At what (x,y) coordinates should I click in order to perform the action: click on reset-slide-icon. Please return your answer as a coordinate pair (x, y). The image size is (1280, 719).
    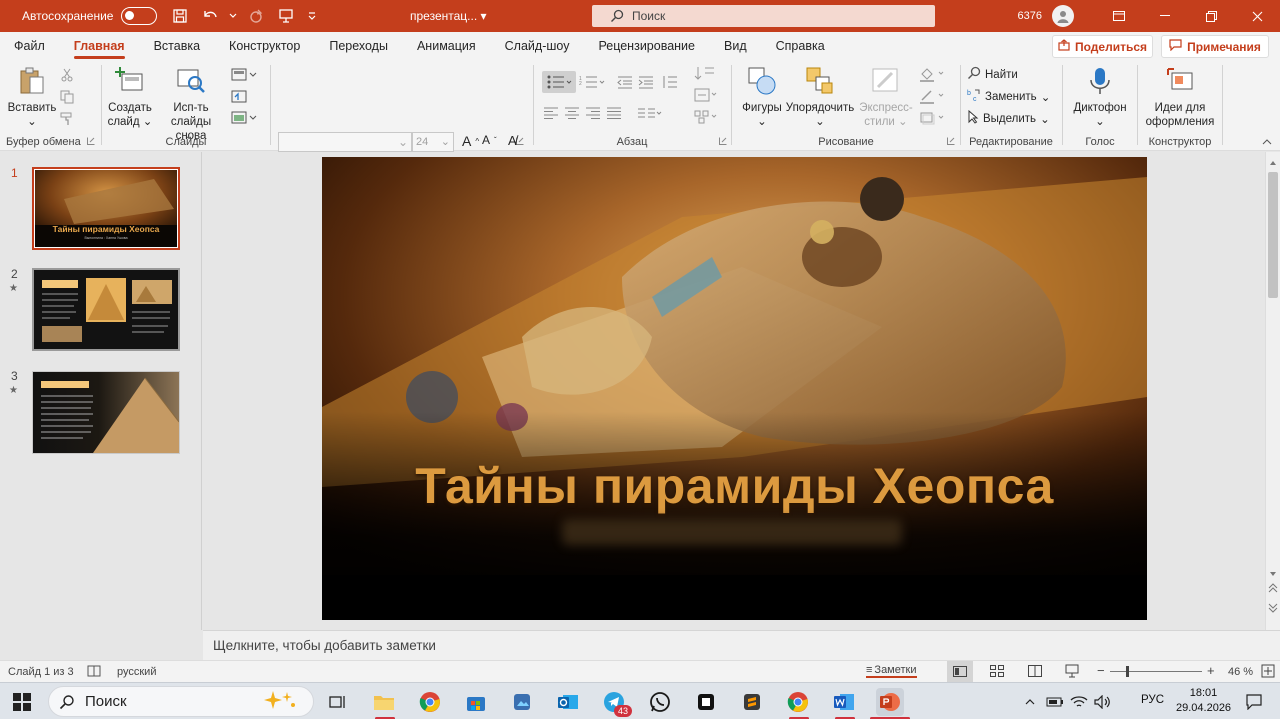
    Looking at the image, I should click on (239, 96).